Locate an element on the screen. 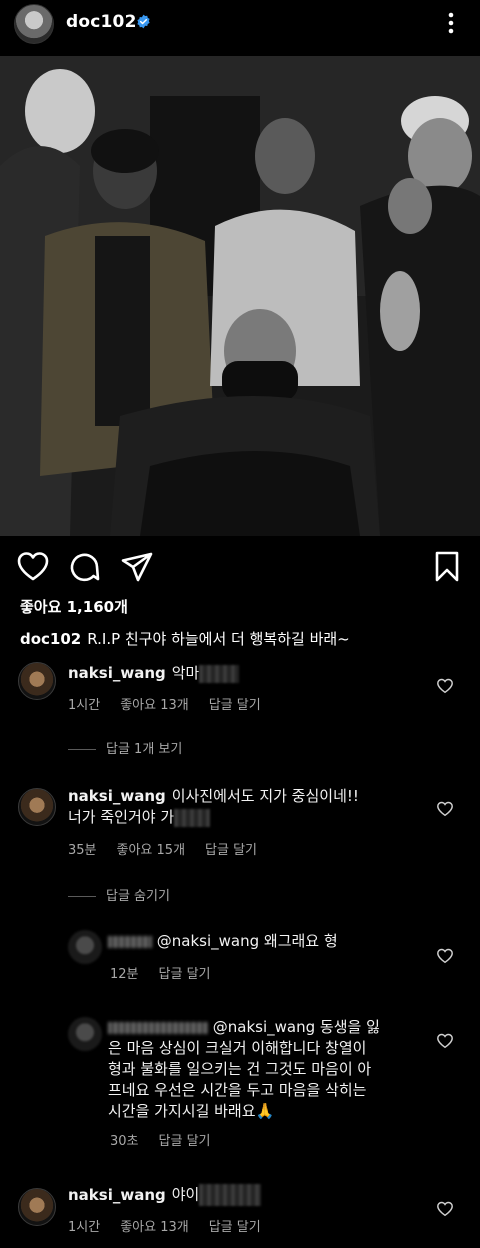  caption-username: doc102 is located at coordinates (50, 639).